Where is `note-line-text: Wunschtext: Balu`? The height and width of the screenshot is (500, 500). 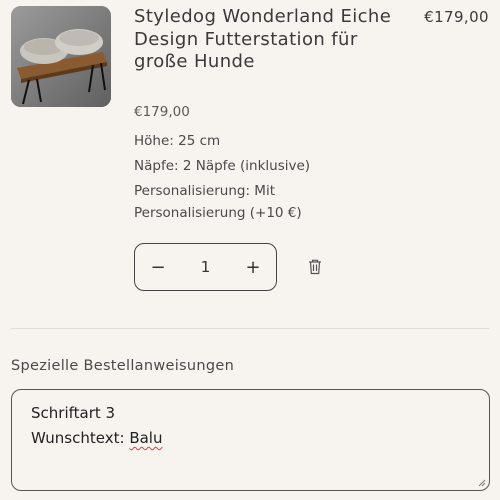
note-line-text: Wunschtext: Balu is located at coordinates (250, 438).